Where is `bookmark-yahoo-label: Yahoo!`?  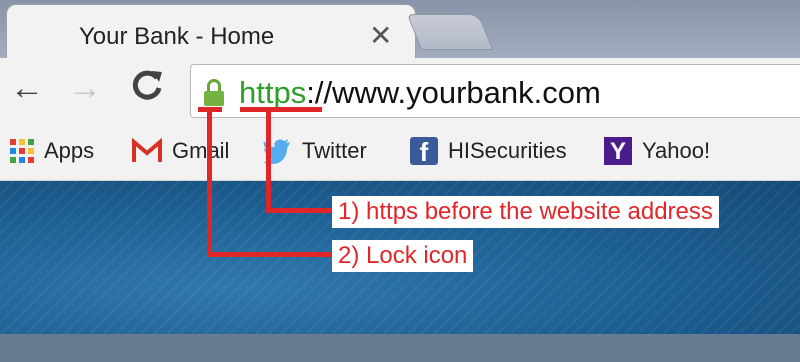
bookmark-yahoo-label: Yahoo! is located at coordinates (676, 150).